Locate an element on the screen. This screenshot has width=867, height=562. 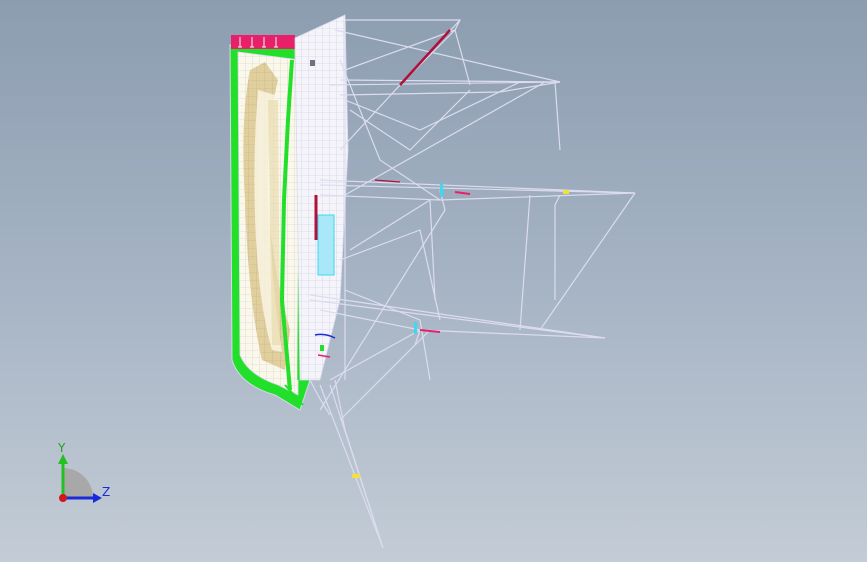
orientation-triad: Y Z is located at coordinates (85, 480).